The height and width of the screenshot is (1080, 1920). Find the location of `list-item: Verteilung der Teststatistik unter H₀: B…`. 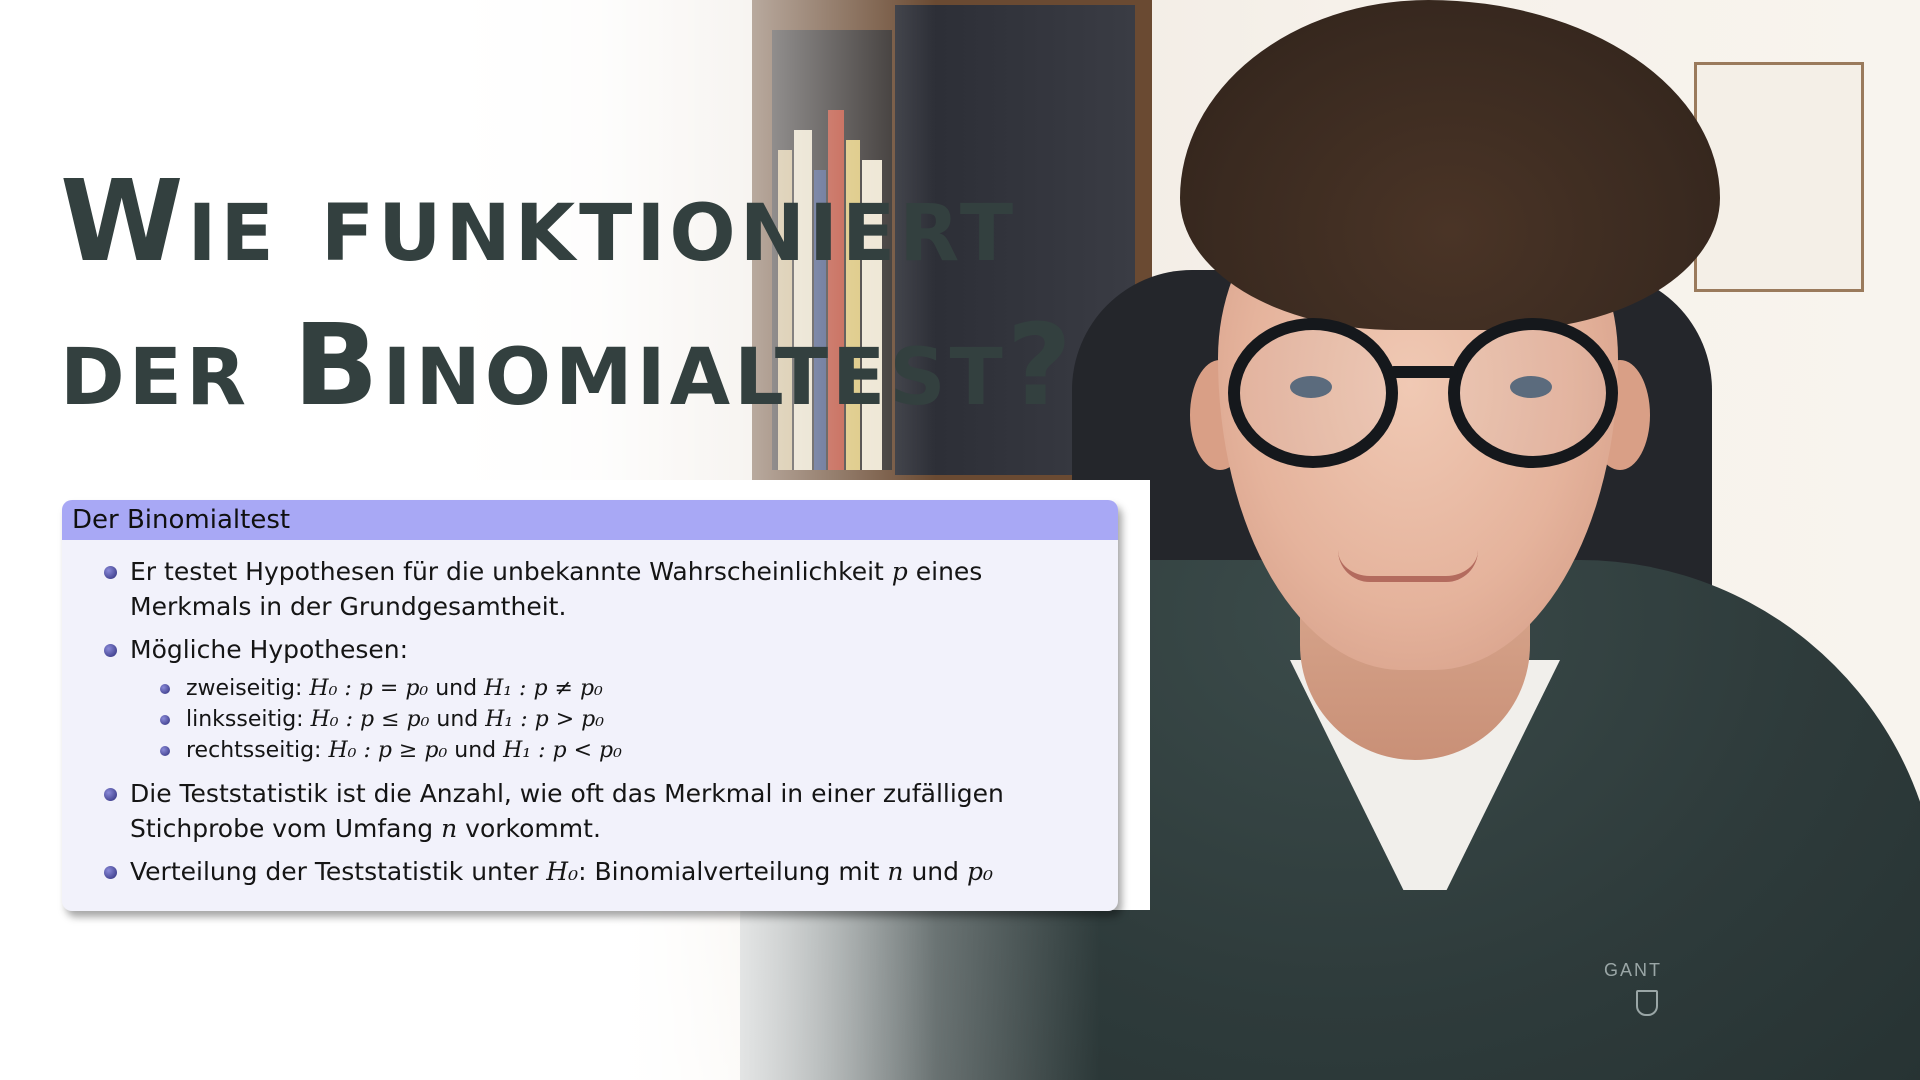

list-item: Verteilung der Teststatistik unter H₀: B… is located at coordinates (600, 871).